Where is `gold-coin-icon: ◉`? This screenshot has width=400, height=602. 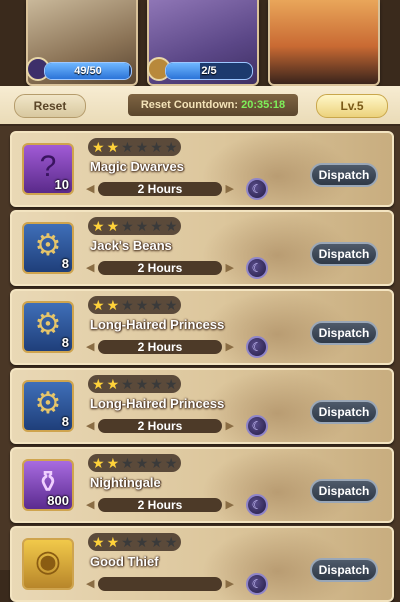 gold-coin-icon: ◉ is located at coordinates (48, 561).